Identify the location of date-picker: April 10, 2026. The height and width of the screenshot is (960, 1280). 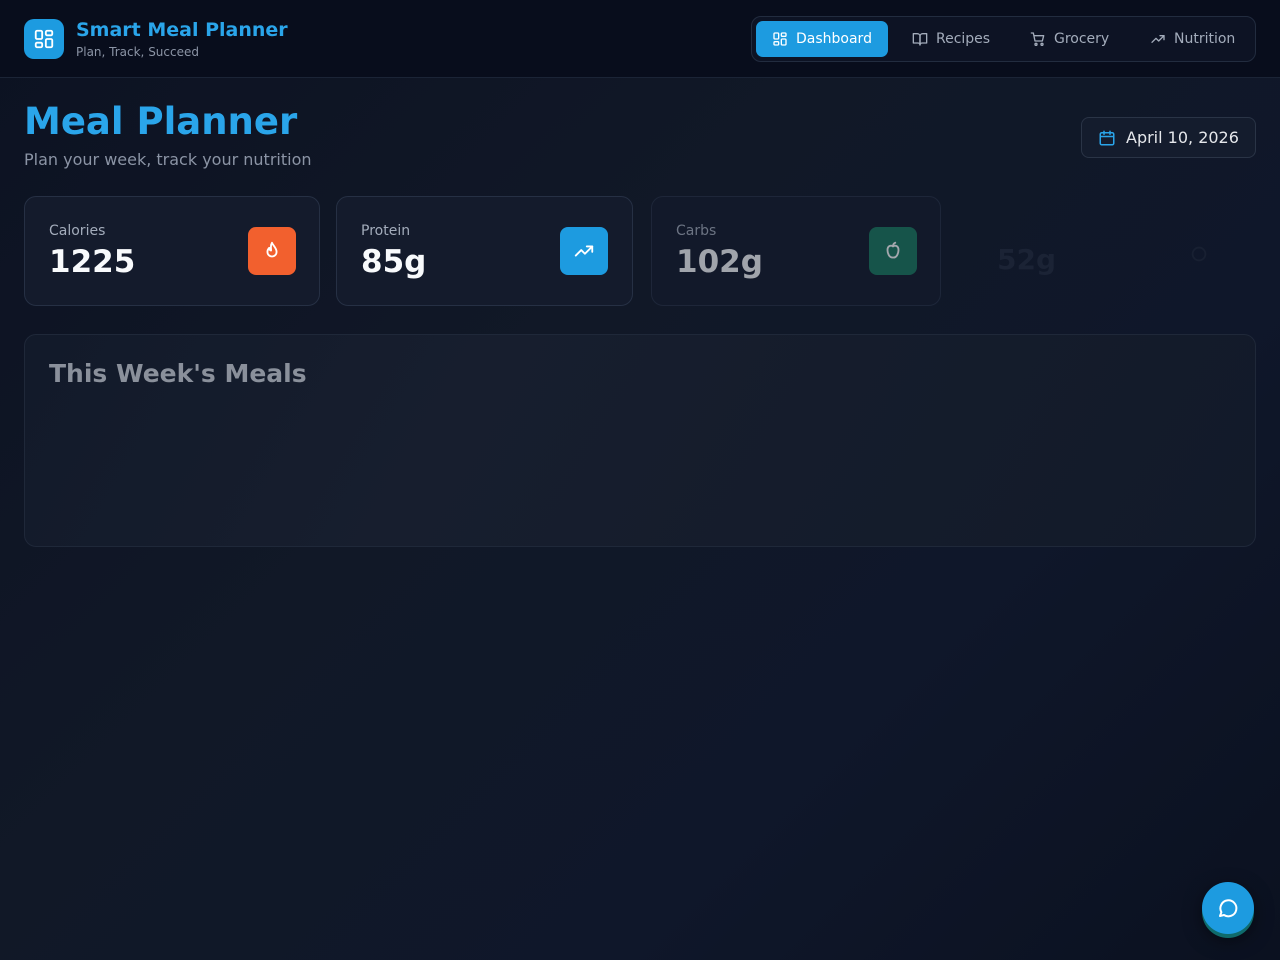
(1168, 137).